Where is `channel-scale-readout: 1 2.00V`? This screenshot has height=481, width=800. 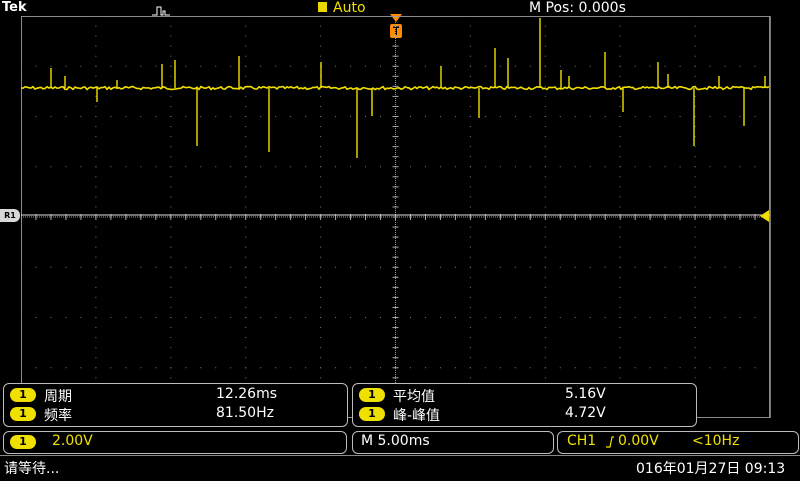
channel-scale-readout: 1 2.00V is located at coordinates (175, 442).